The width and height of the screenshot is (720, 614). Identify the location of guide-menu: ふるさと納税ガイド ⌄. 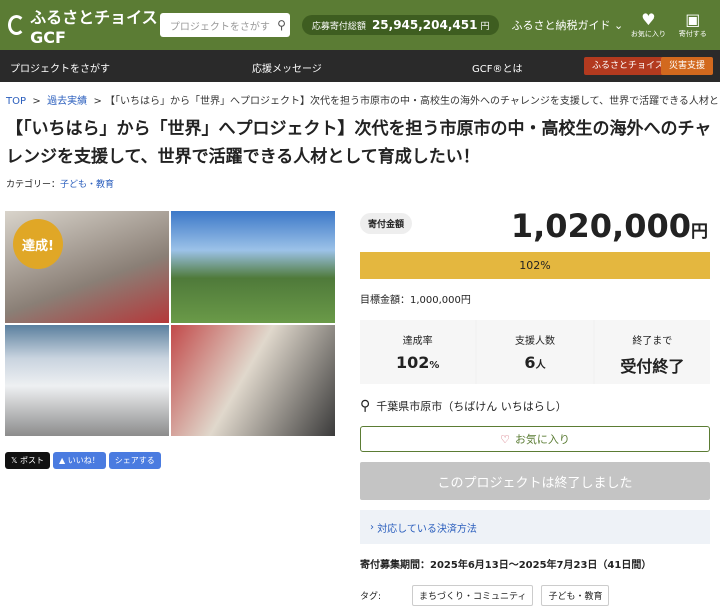
(567, 25).